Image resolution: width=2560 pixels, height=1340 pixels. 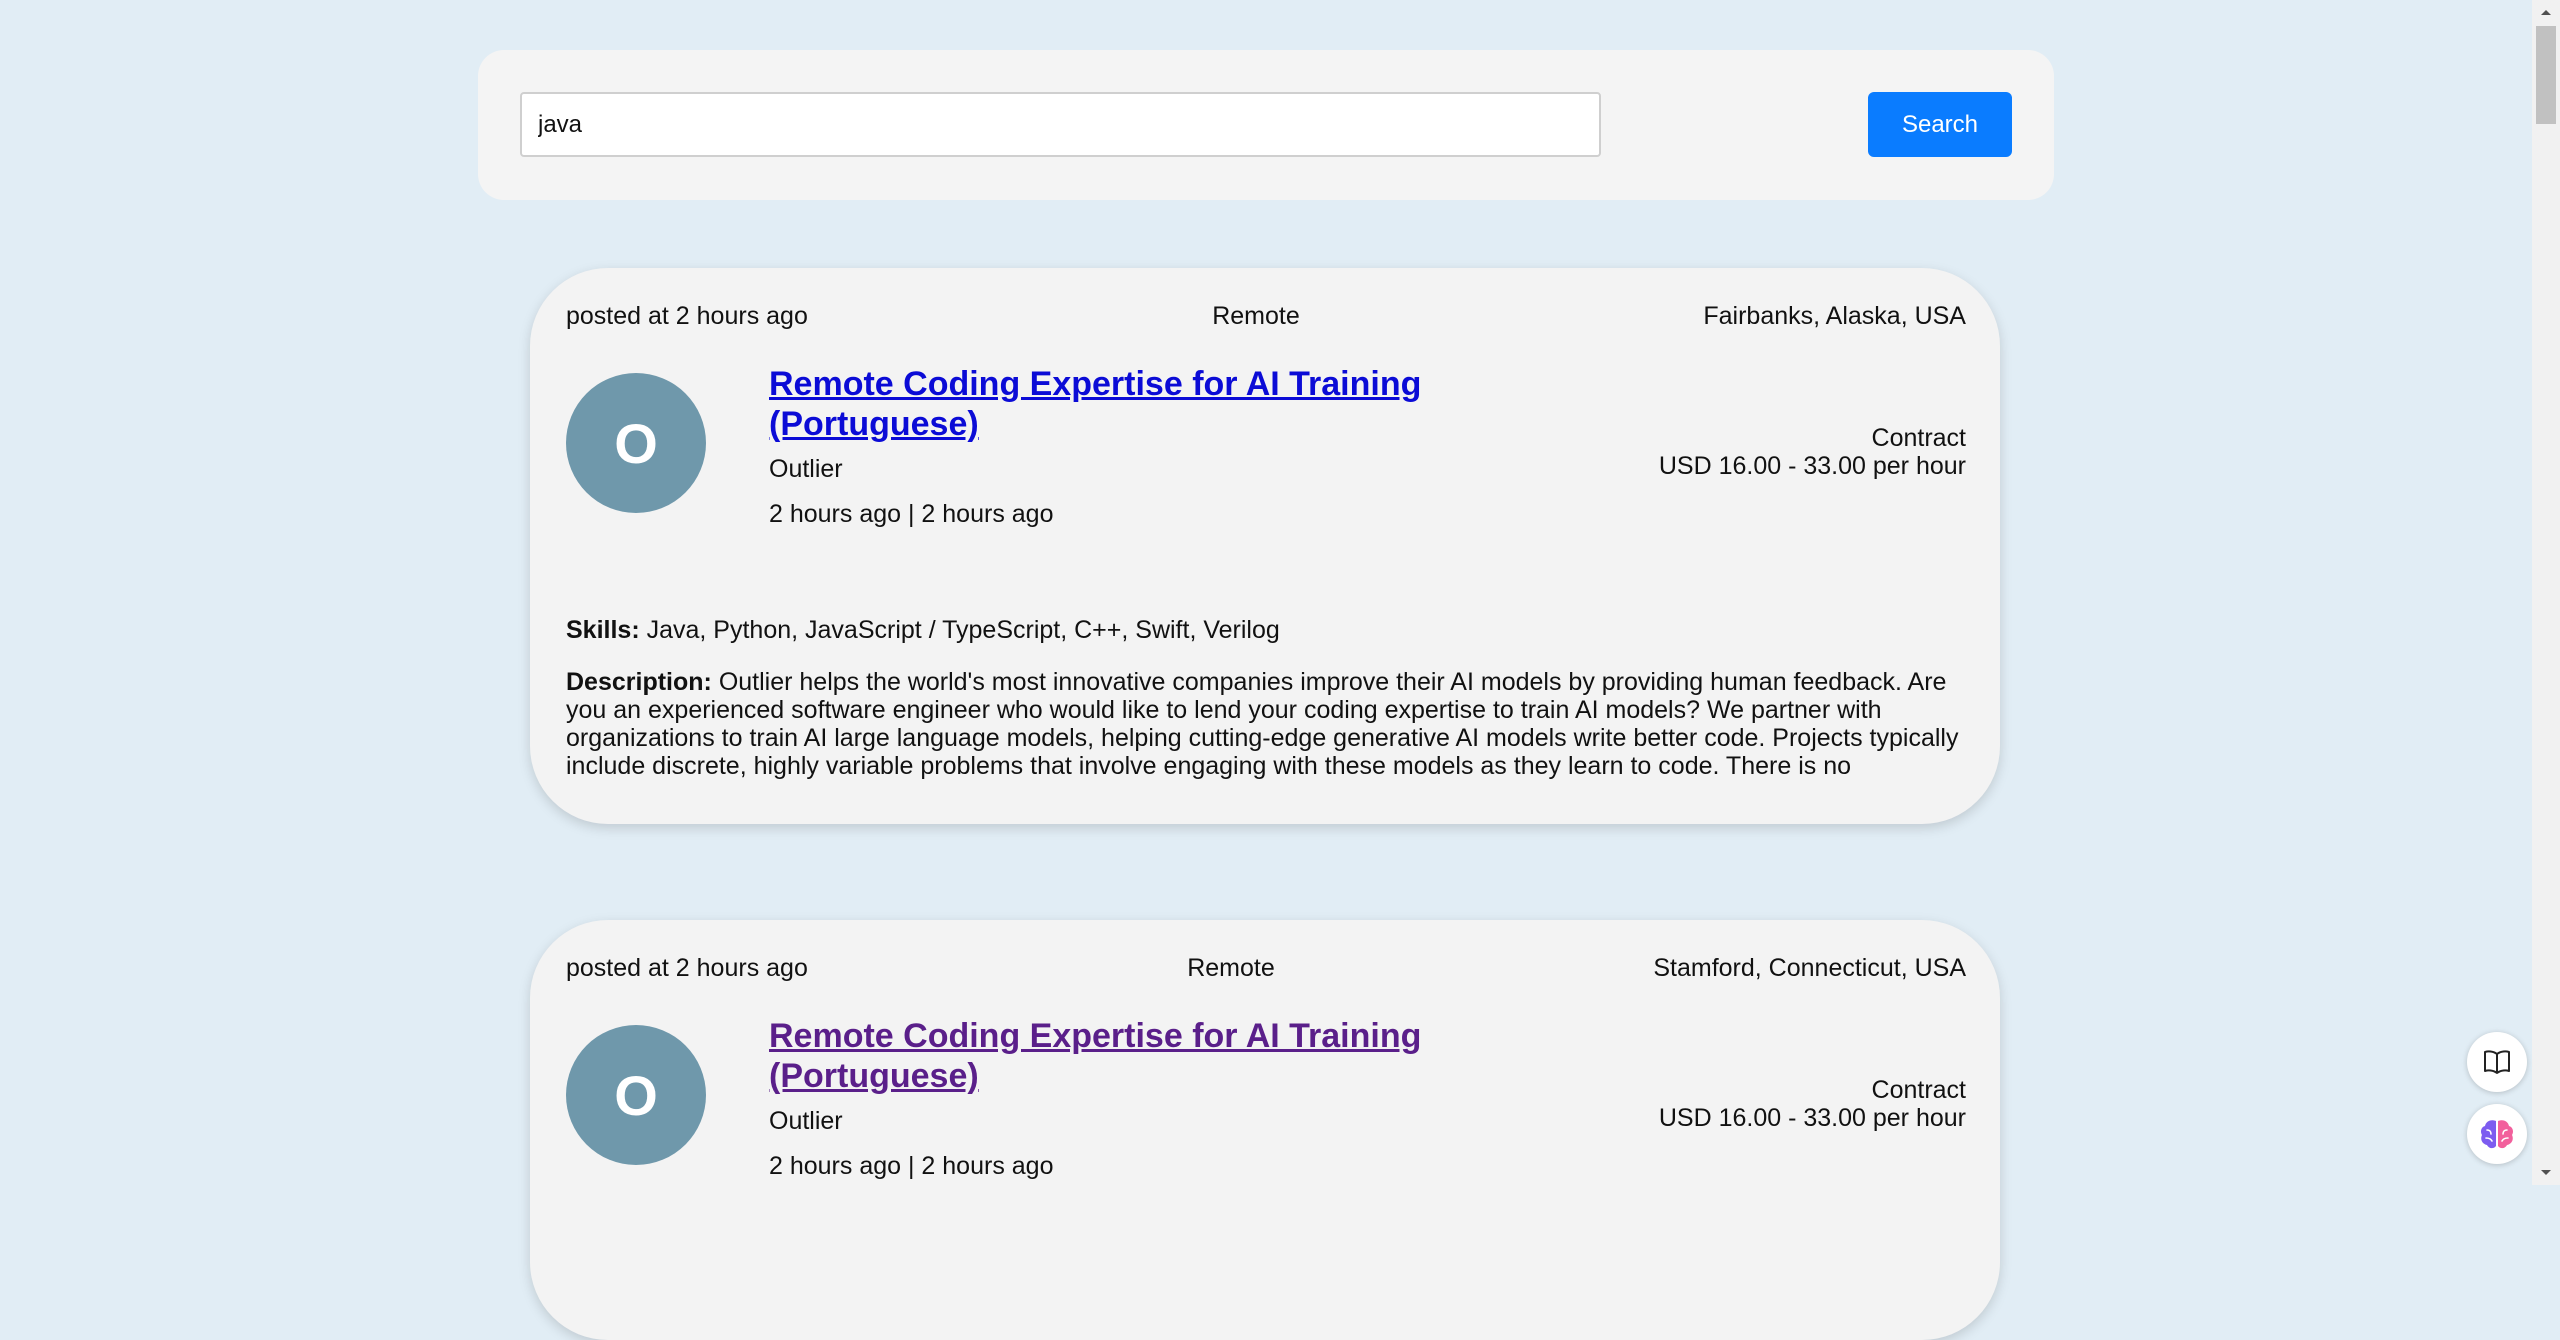 What do you see at coordinates (1060, 124) in the screenshot?
I see `search-input` at bounding box center [1060, 124].